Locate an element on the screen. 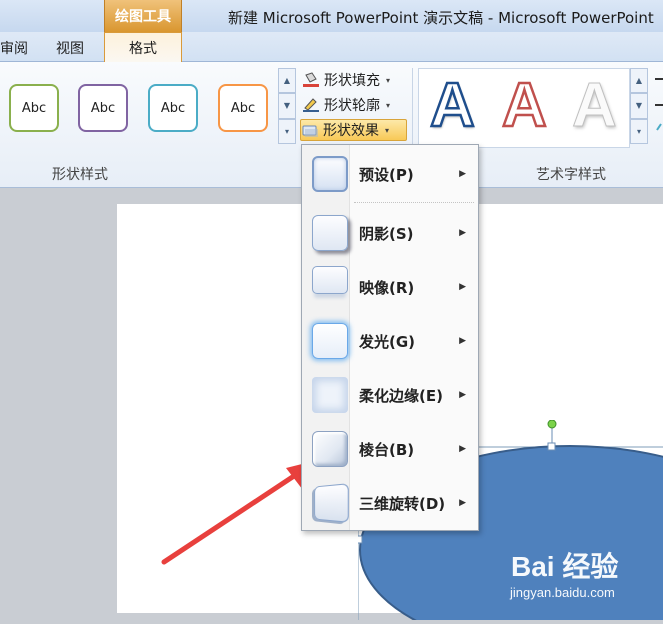  reflection-icon is located at coordinates (330, 280).